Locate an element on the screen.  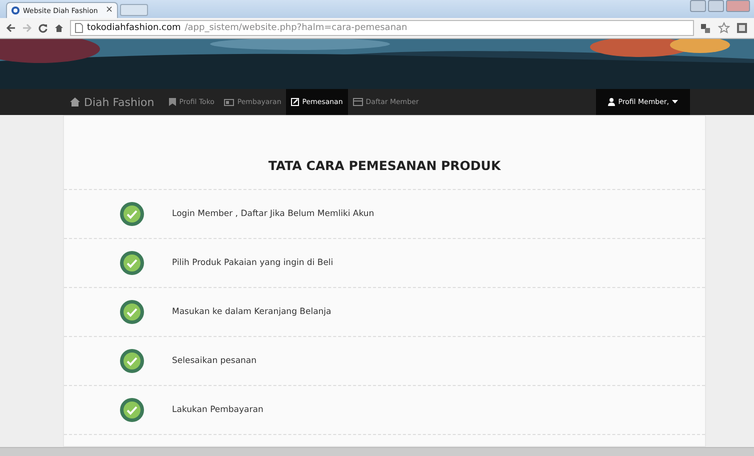
step-text: Masukan ke dalam Keranjang Belanja is located at coordinates (252, 312).